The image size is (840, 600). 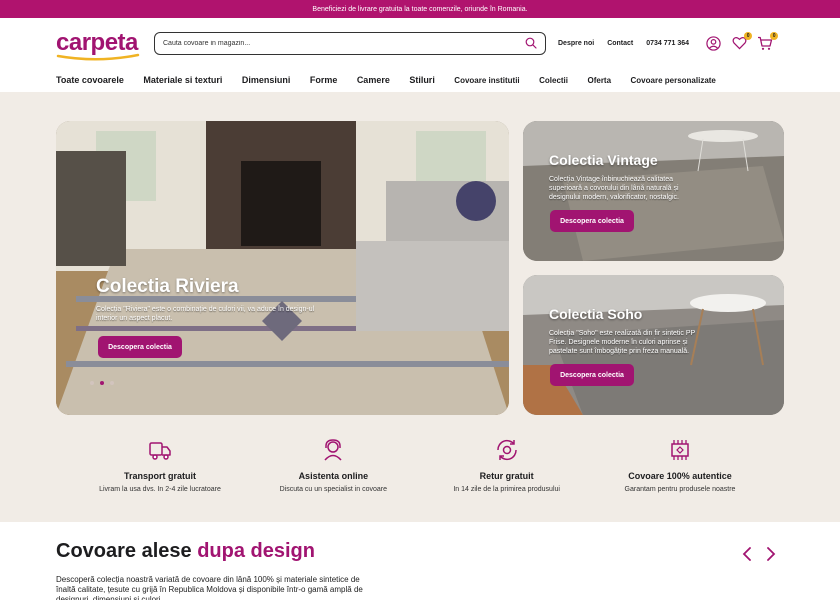 I want to click on nav-institutions: Covoare institutii, so click(x=486, y=80).